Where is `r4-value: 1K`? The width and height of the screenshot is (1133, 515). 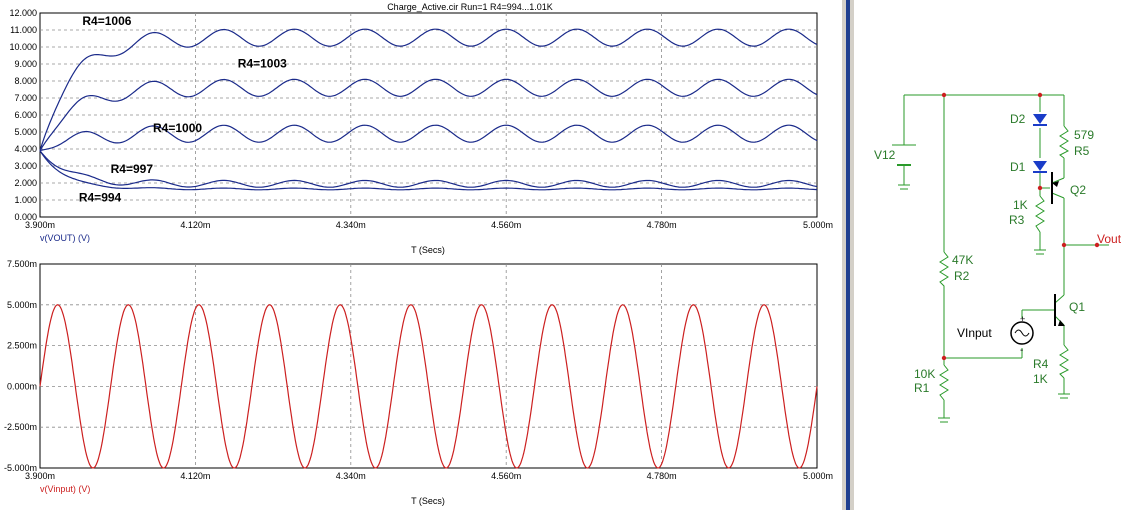
r4-value: 1K is located at coordinates (1040, 379).